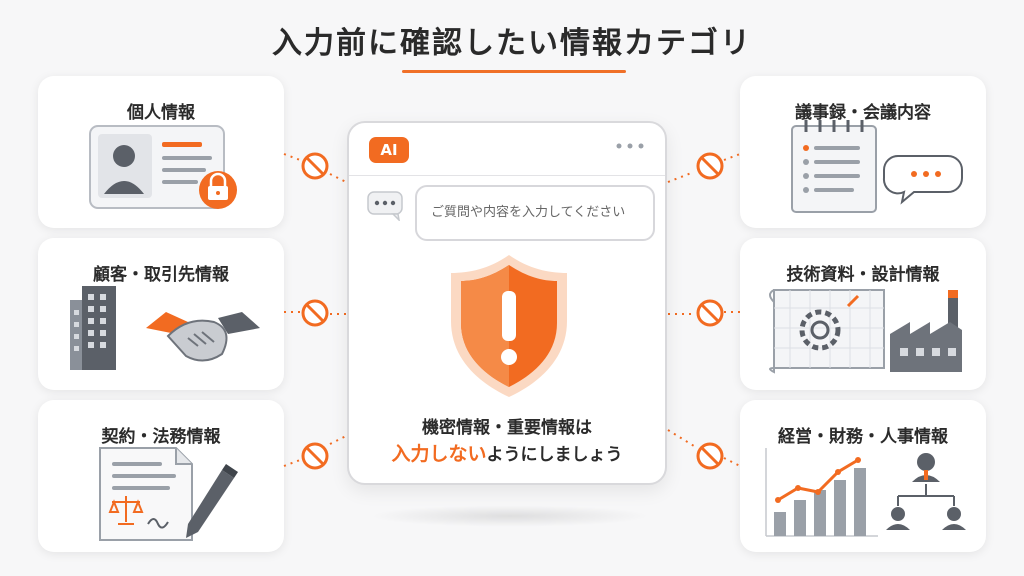 The width and height of the screenshot is (1024, 576). I want to click on ai-badge: AI, so click(389, 150).